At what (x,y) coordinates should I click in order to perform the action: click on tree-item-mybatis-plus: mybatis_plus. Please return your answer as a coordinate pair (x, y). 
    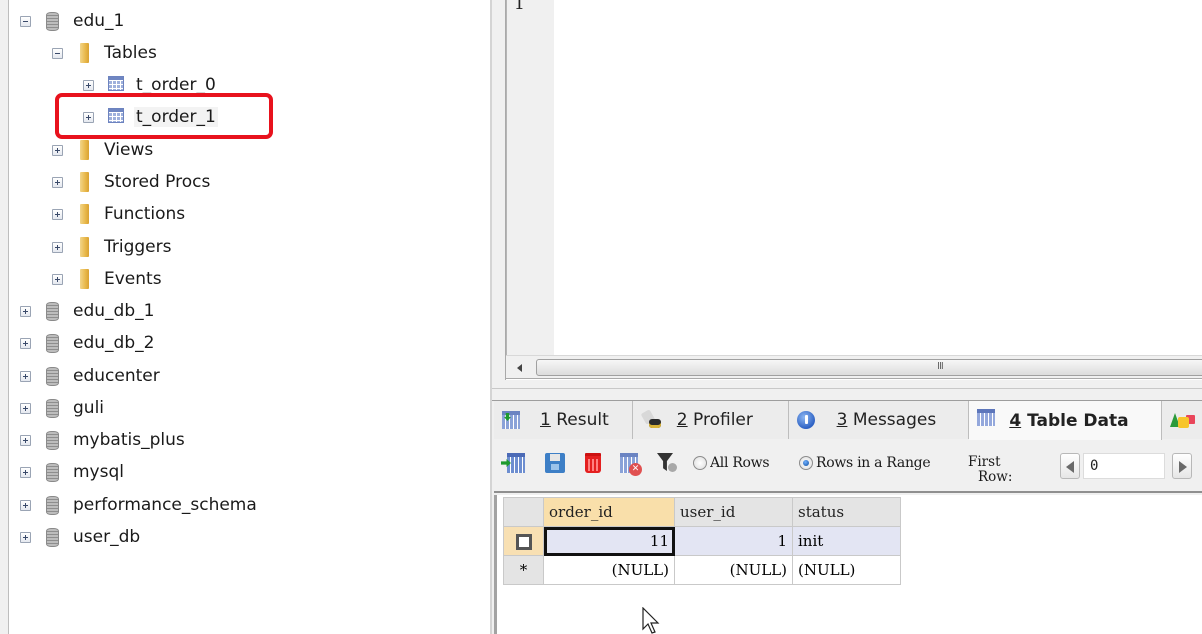
    Looking at the image, I should click on (103, 440).